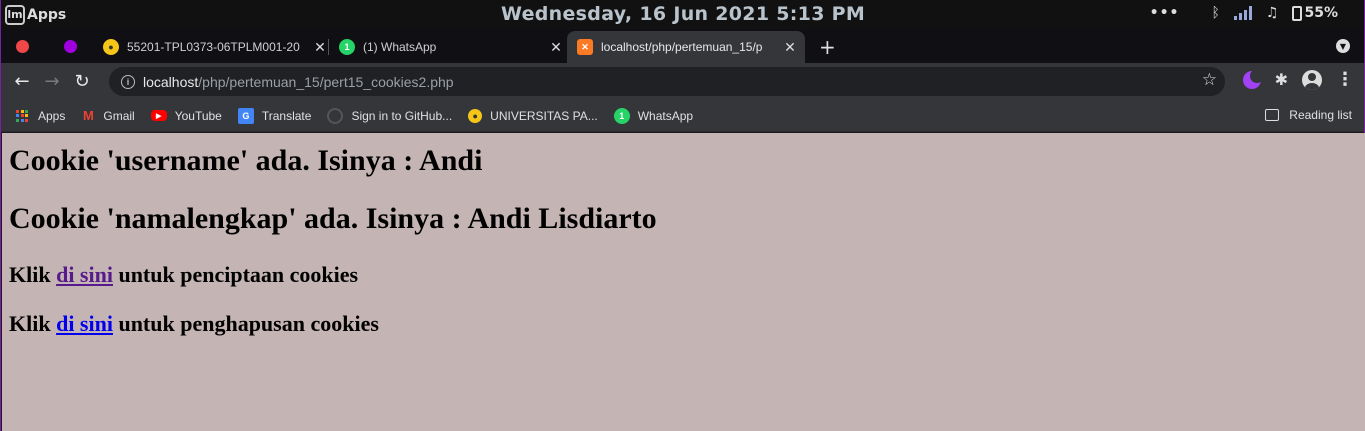 The image size is (1365, 431). What do you see at coordinates (245, 323) in the screenshot?
I see `delete-suffix: untuk penghapusan cookies` at bounding box center [245, 323].